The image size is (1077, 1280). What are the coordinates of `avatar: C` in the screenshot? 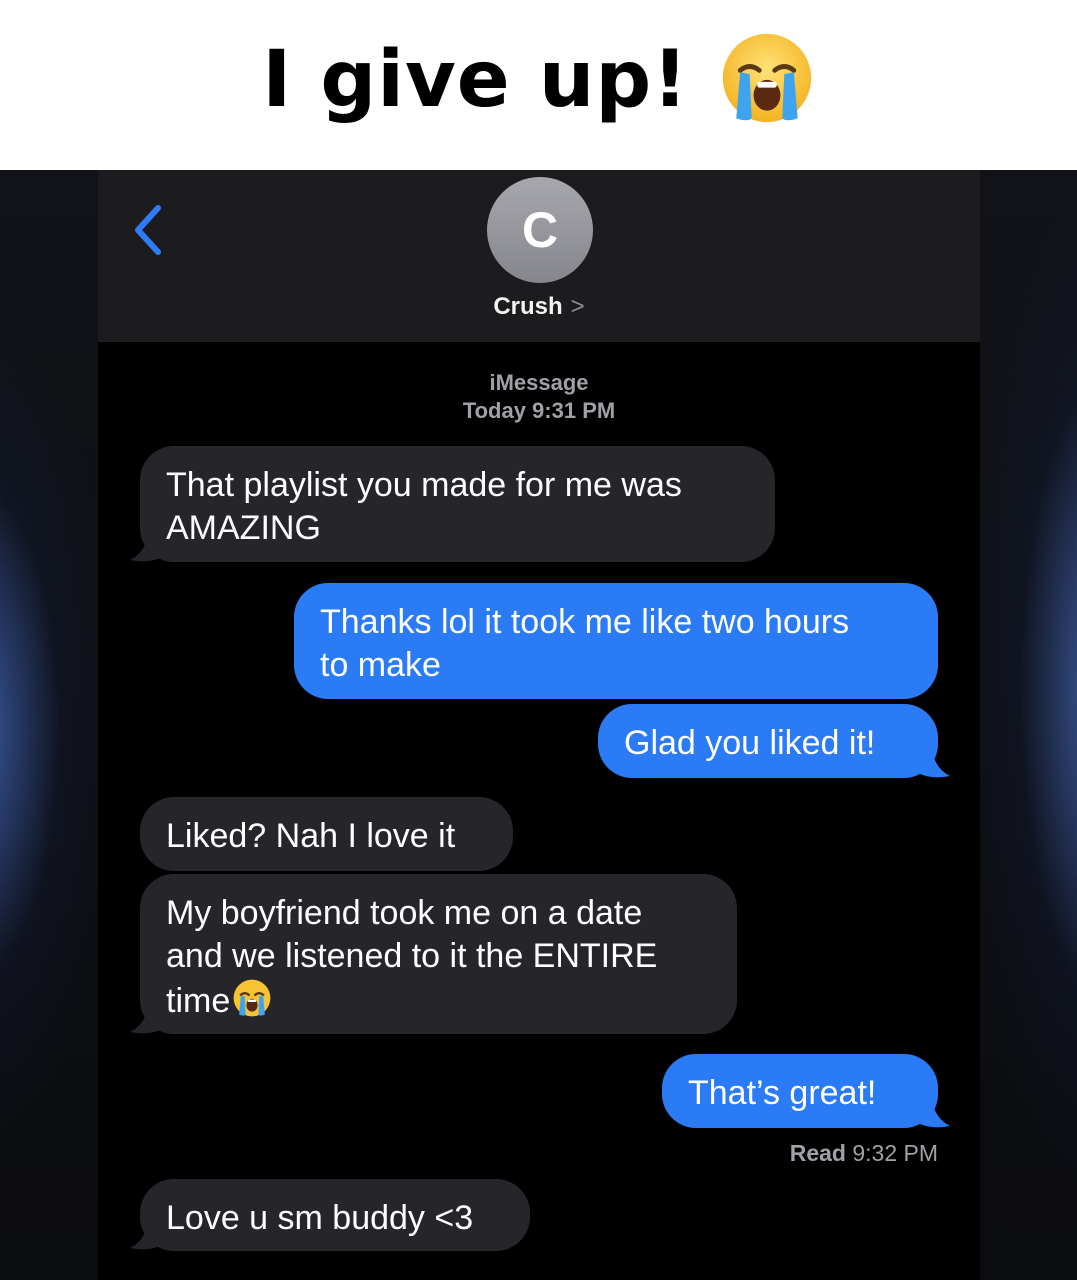 It's located at (540, 230).